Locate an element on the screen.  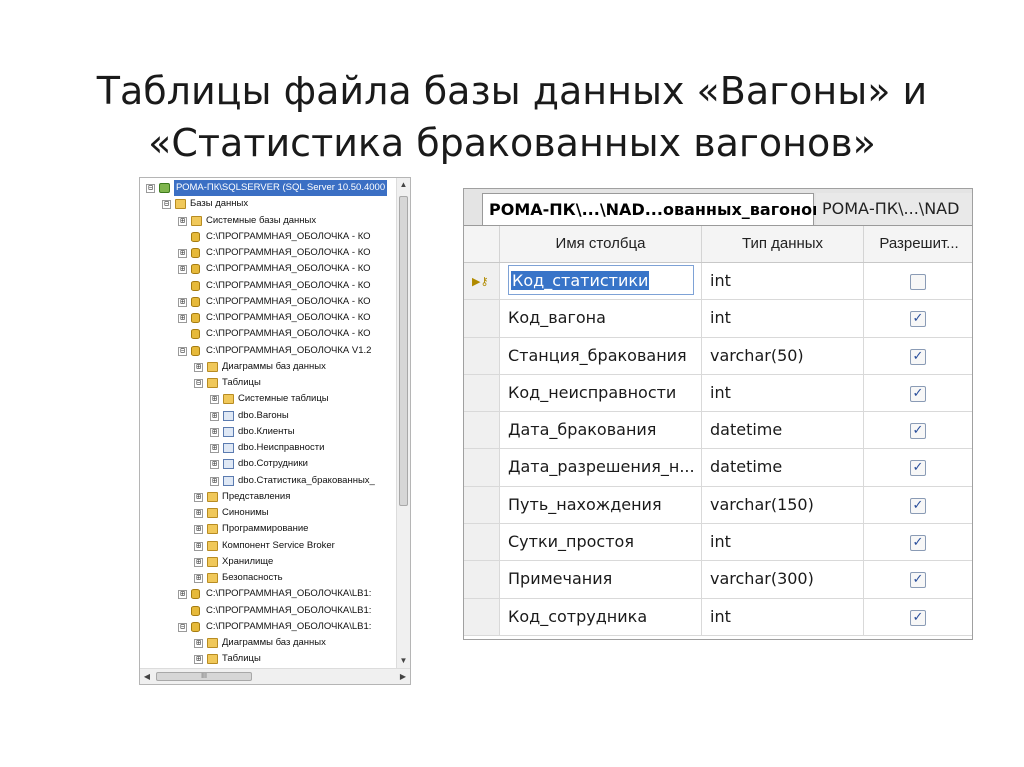
table-row: Путь_нахождения varchar(150) ✓ is located at coordinates (718, 505).